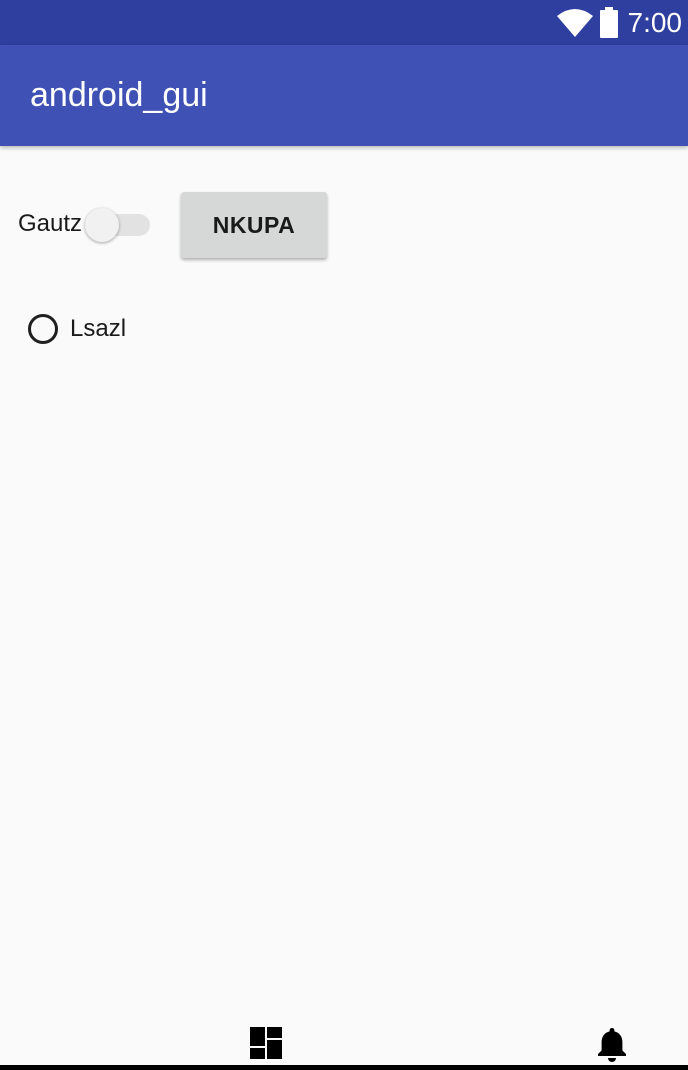 The width and height of the screenshot is (688, 1070). I want to click on bottom-edge, so click(344, 1067).